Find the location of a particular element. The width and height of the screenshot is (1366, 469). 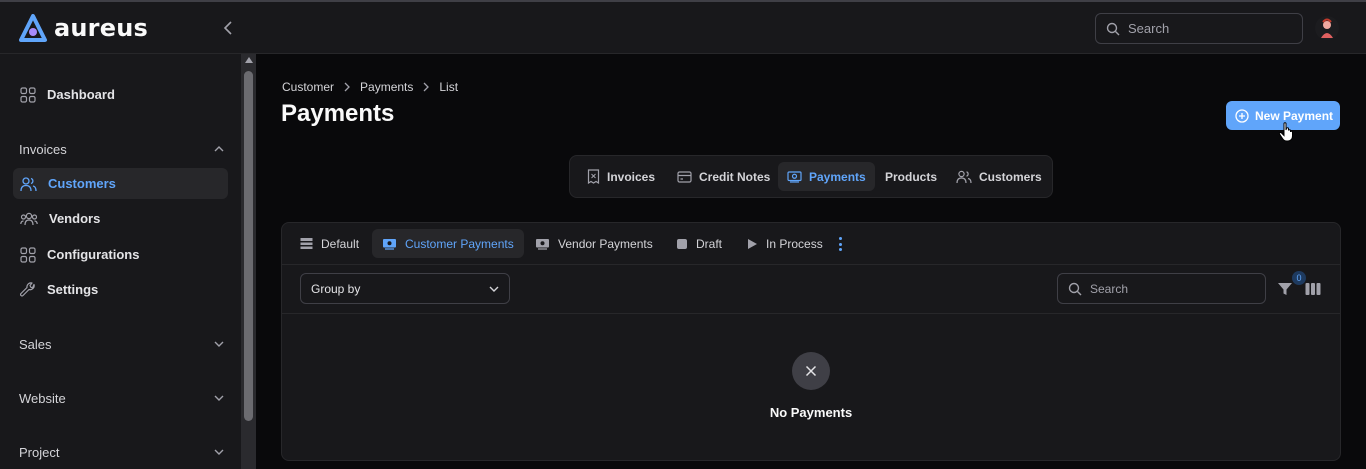

user-avatar is located at coordinates (1327, 28).